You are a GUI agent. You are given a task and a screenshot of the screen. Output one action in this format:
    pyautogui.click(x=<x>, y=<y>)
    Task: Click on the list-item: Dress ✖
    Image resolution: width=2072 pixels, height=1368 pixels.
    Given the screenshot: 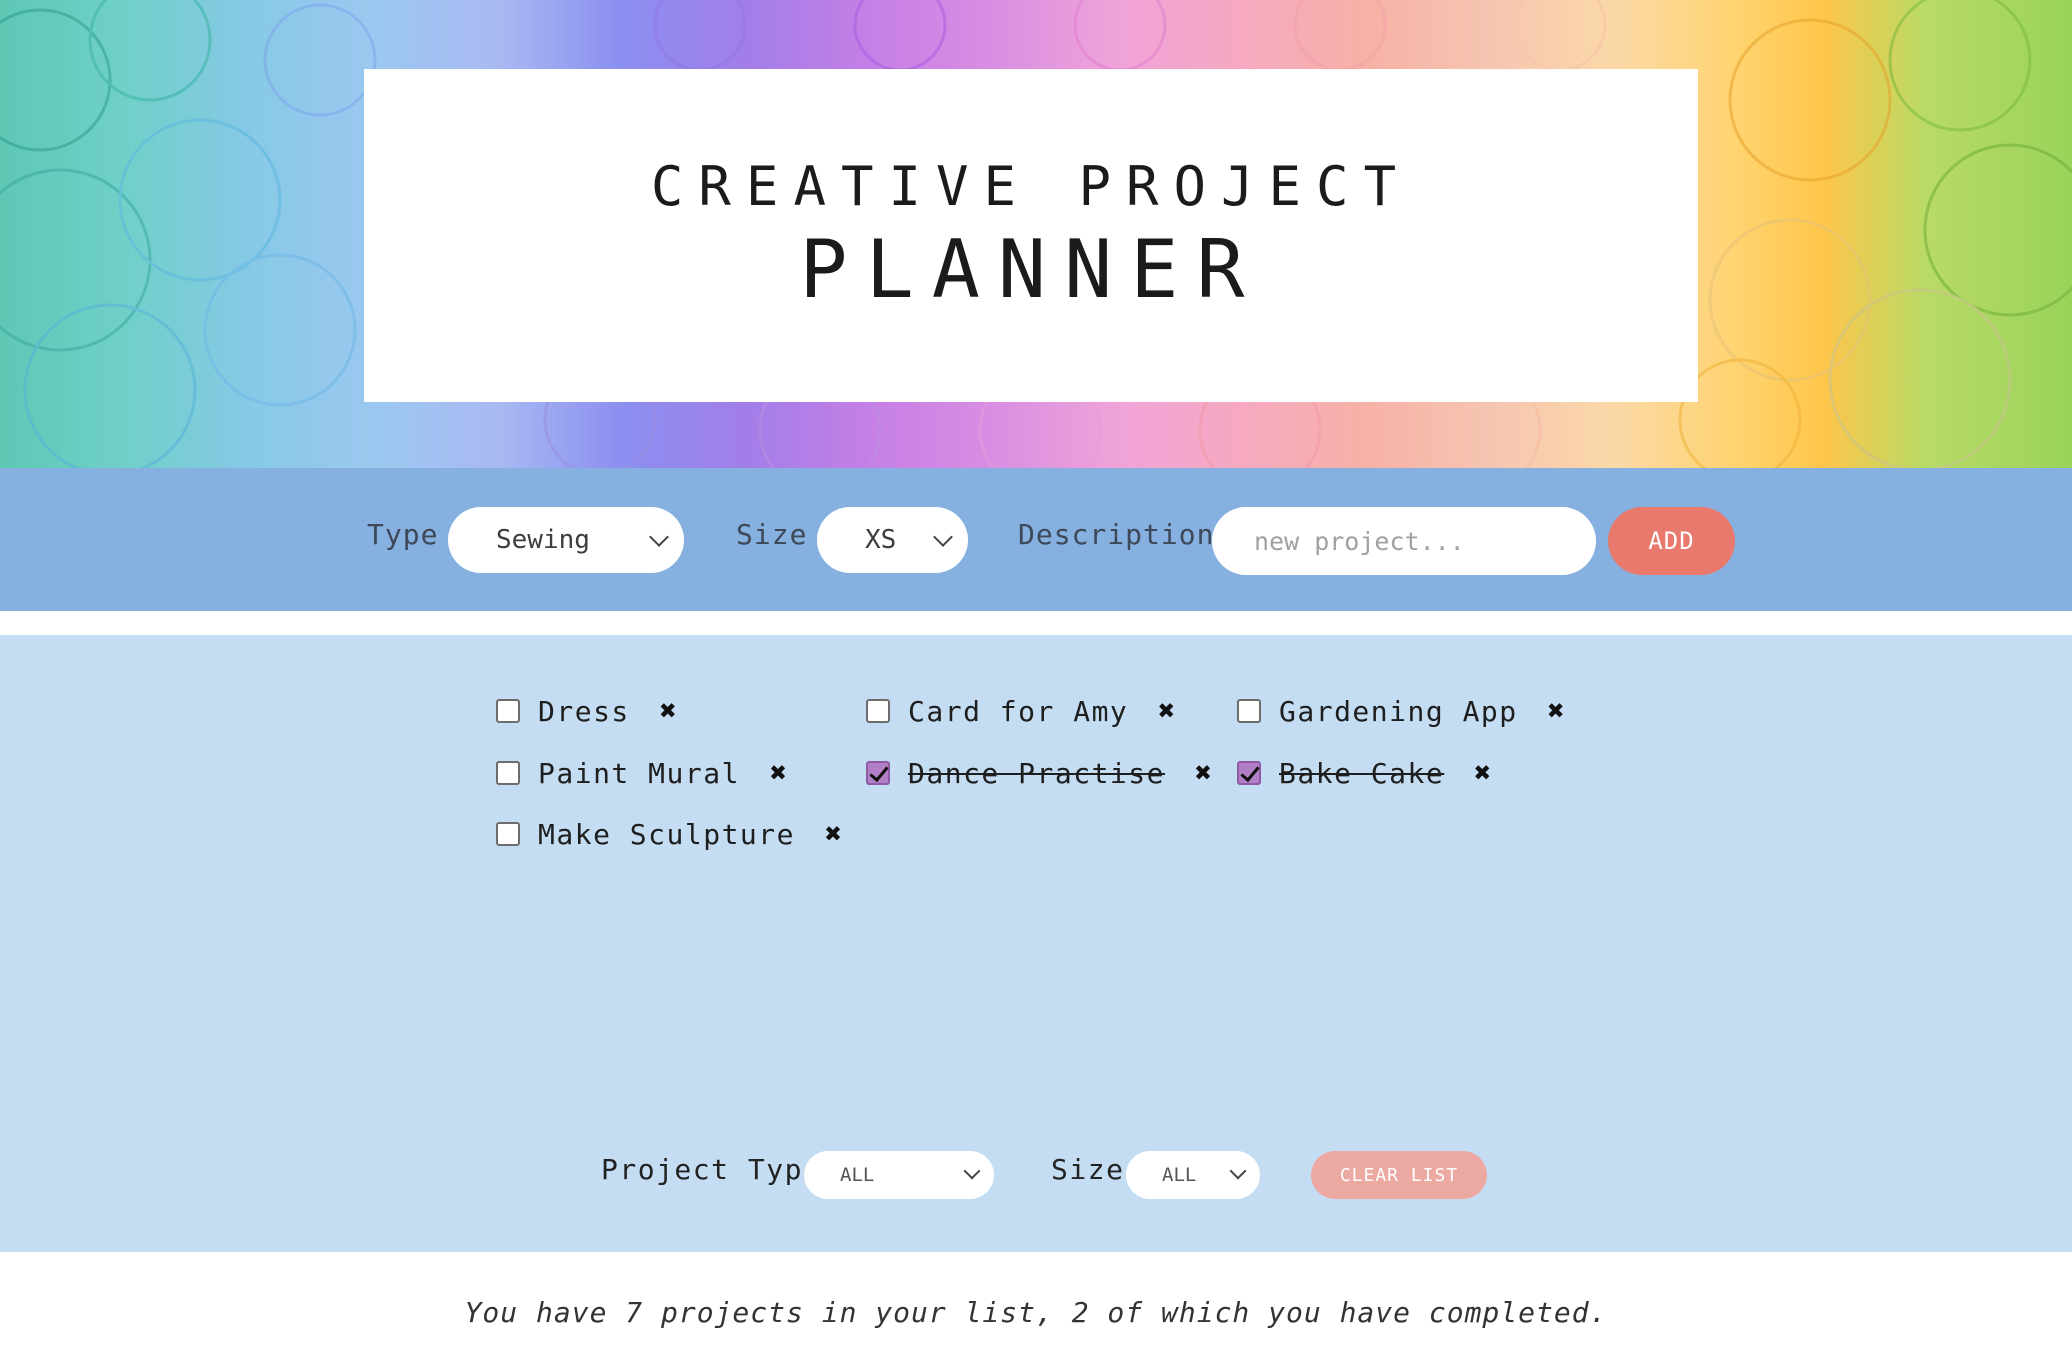 What is the action you would take?
    pyautogui.click(x=586, y=711)
    